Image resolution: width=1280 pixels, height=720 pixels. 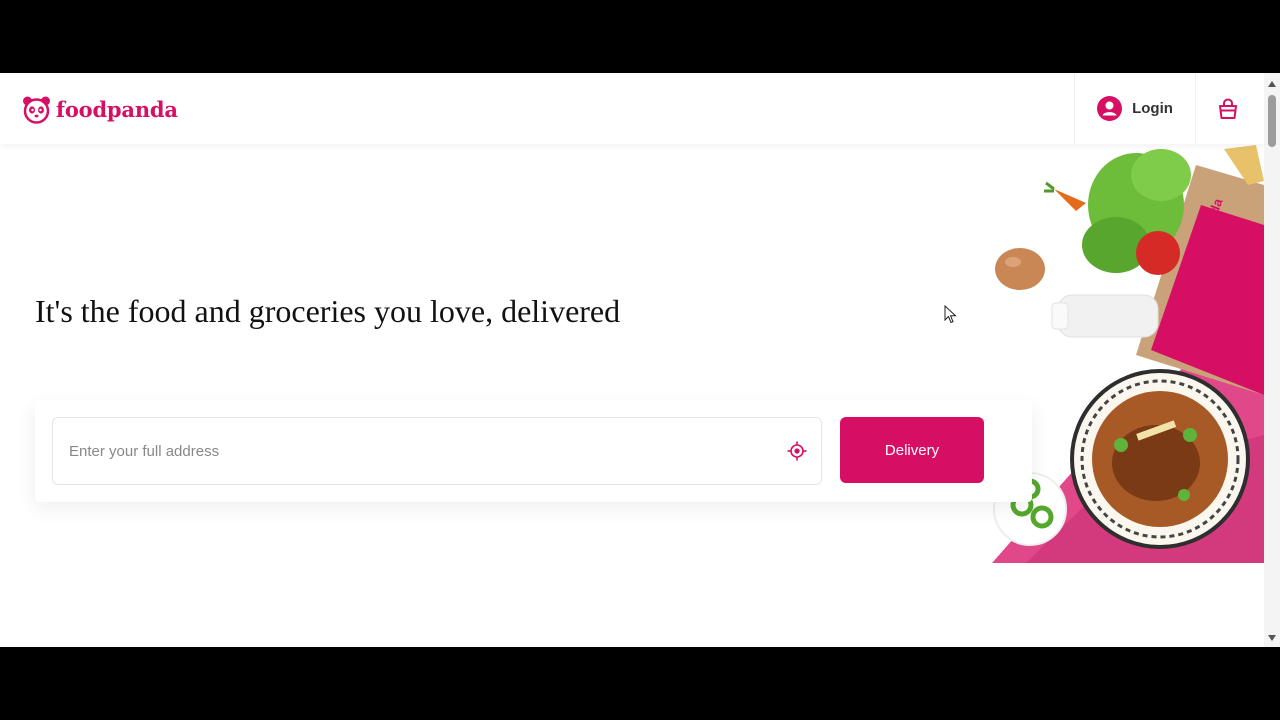 I want to click on crosshair-locate-icon, so click(x=797, y=451).